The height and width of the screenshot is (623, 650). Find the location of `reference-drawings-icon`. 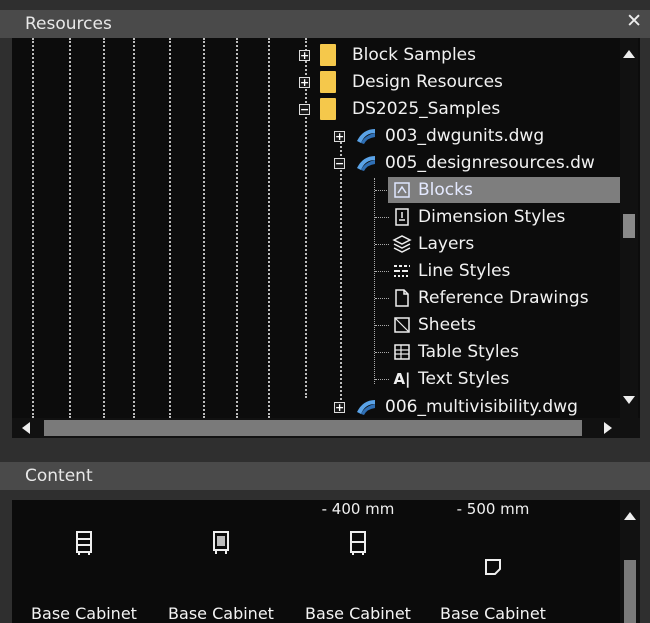

reference-drawings-icon is located at coordinates (402, 298).